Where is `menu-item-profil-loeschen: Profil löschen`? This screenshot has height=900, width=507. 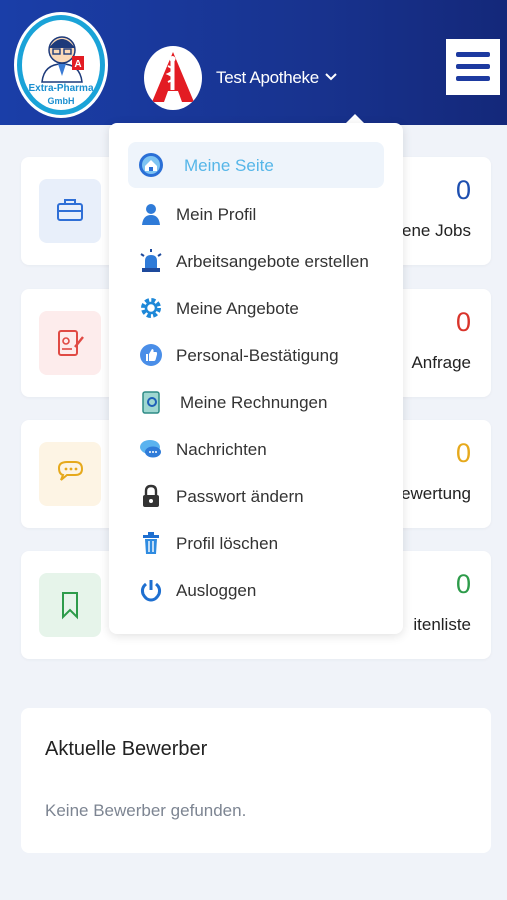
menu-item-profil-loeschen: Profil löschen is located at coordinates (256, 543).